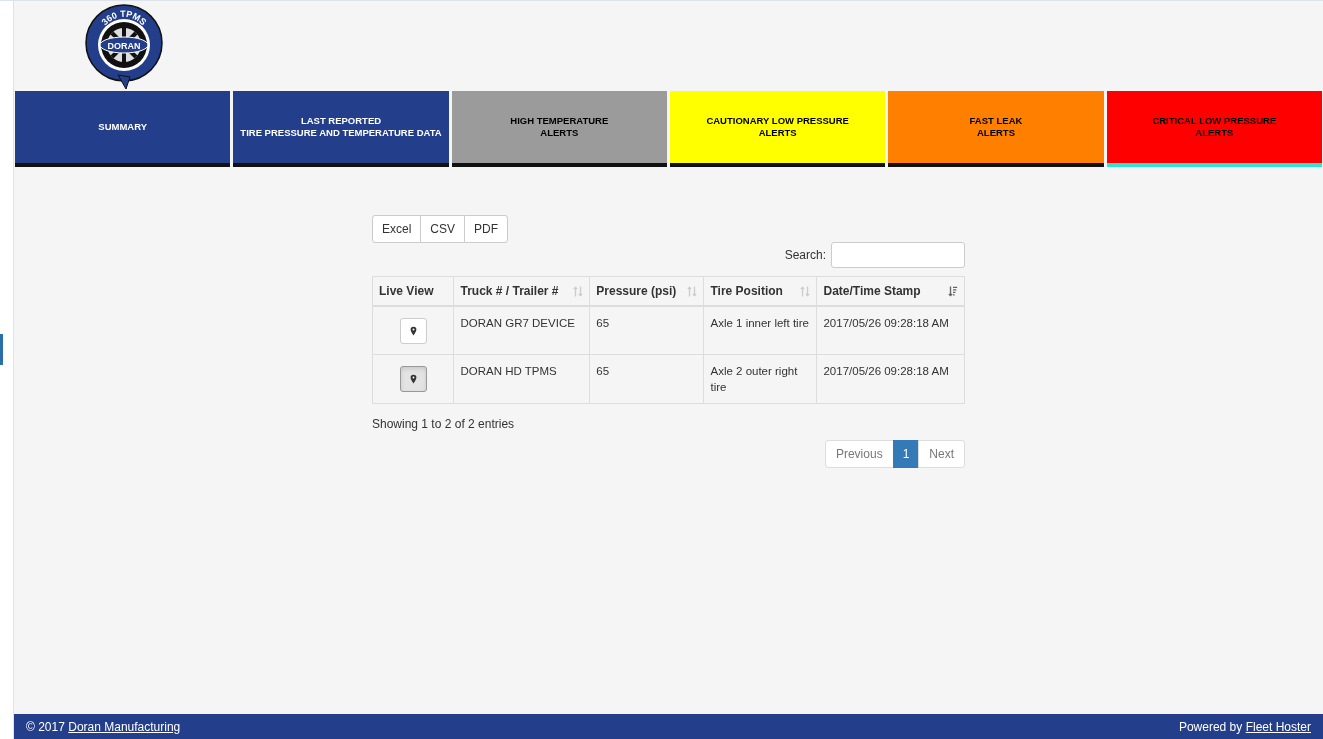 Image resolution: width=1323 pixels, height=739 pixels. What do you see at coordinates (509, 291) in the screenshot?
I see `column-header: Truck # / Trailer #` at bounding box center [509, 291].